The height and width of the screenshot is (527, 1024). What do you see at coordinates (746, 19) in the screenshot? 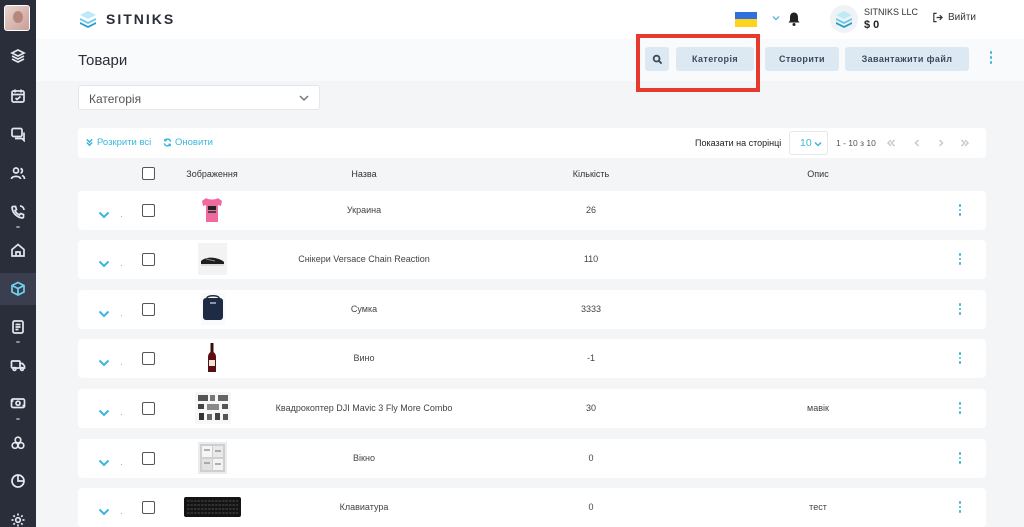
I see `ukraine-flag-icon` at bounding box center [746, 19].